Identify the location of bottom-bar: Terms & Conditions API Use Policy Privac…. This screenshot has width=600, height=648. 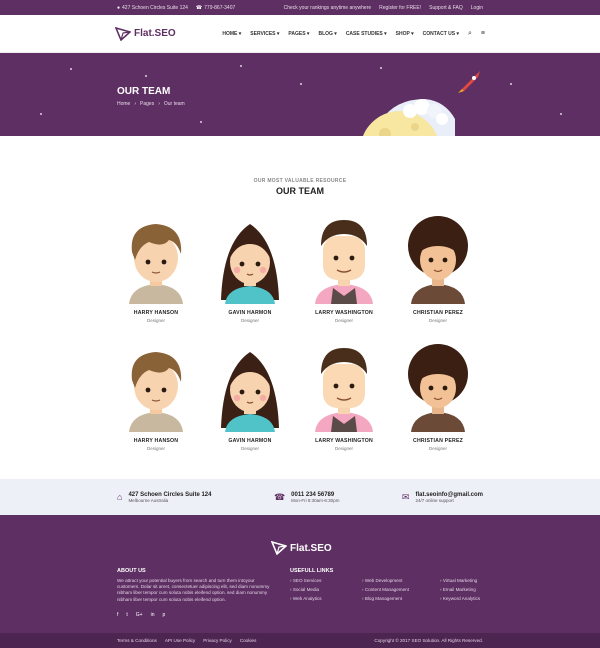
(300, 640).